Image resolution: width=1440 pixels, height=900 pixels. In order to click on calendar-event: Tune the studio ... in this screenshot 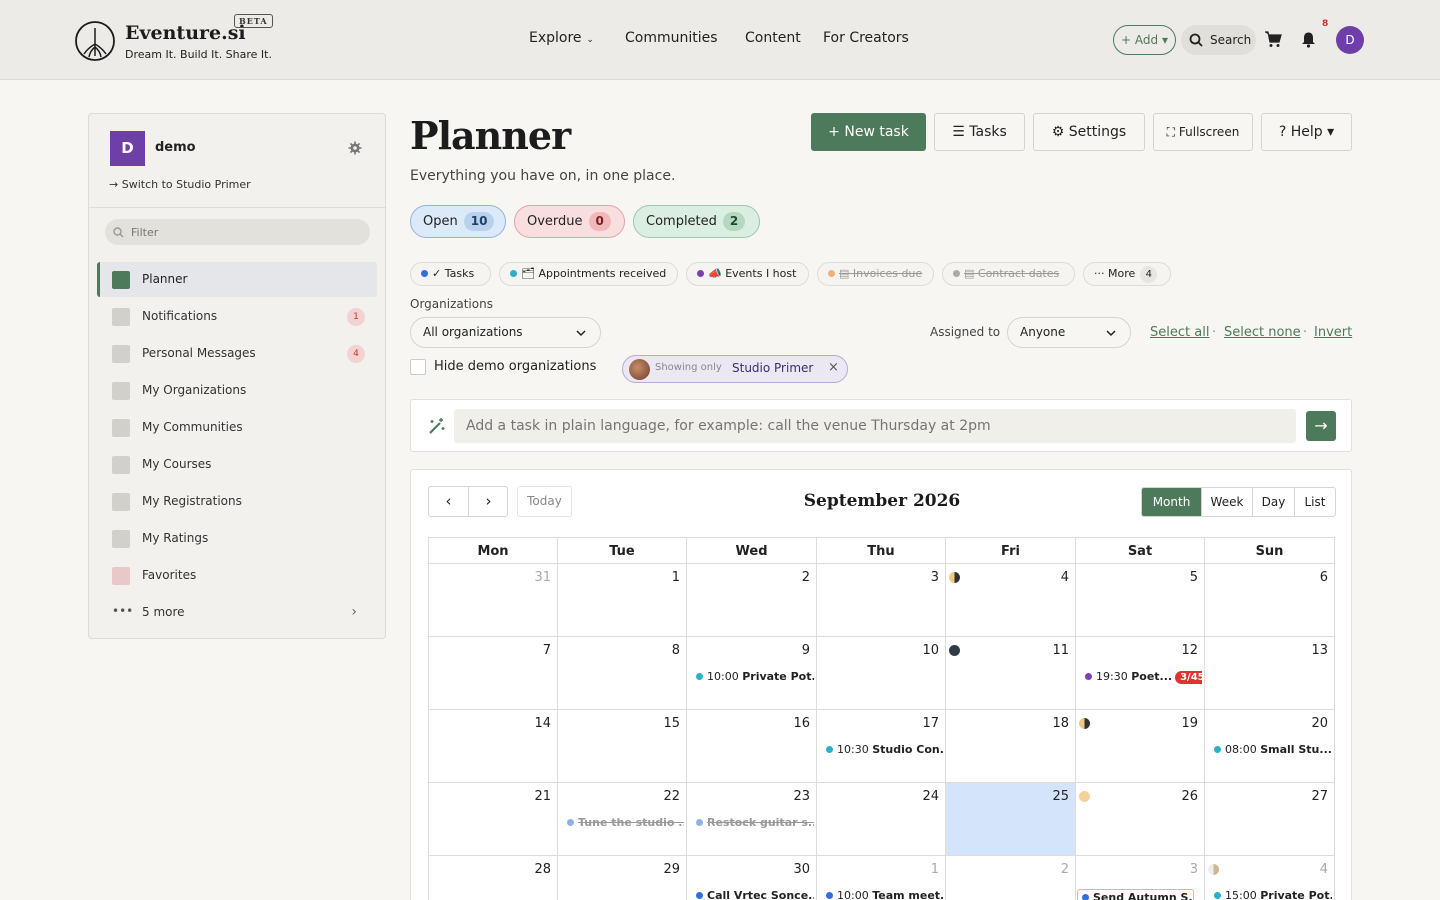, I will do `click(625, 822)`.